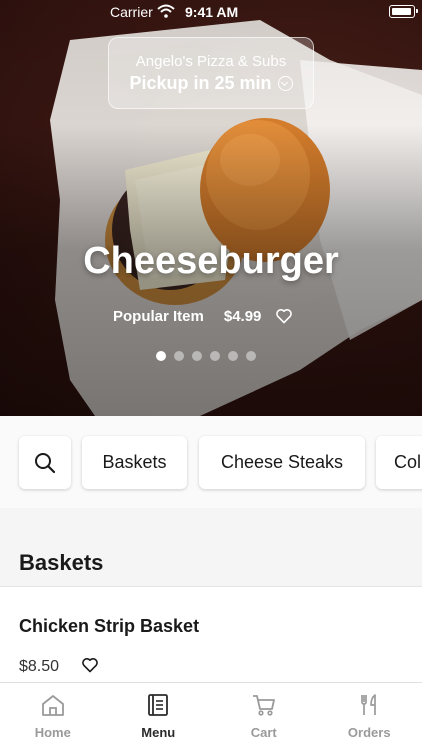 The height and width of the screenshot is (750, 422). What do you see at coordinates (403, 11) in the screenshot?
I see `battery-icon` at bounding box center [403, 11].